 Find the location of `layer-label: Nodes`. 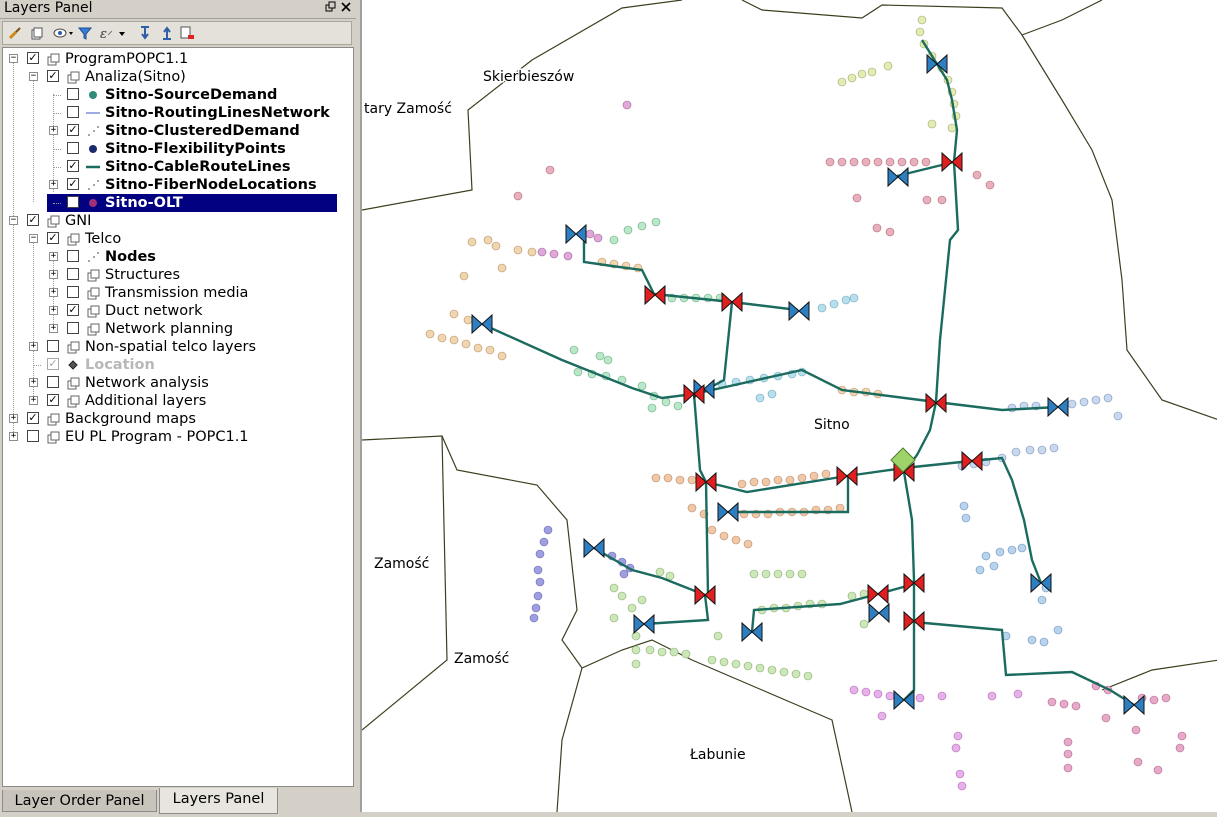

layer-label: Nodes is located at coordinates (130, 257).